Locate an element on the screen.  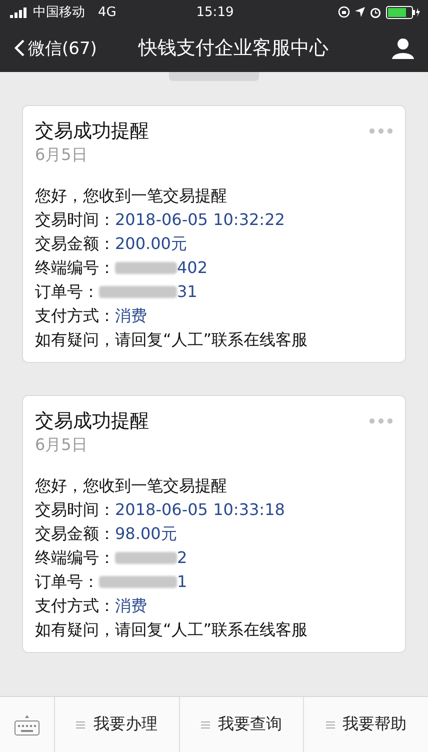
network-type: 4G is located at coordinates (107, 12).